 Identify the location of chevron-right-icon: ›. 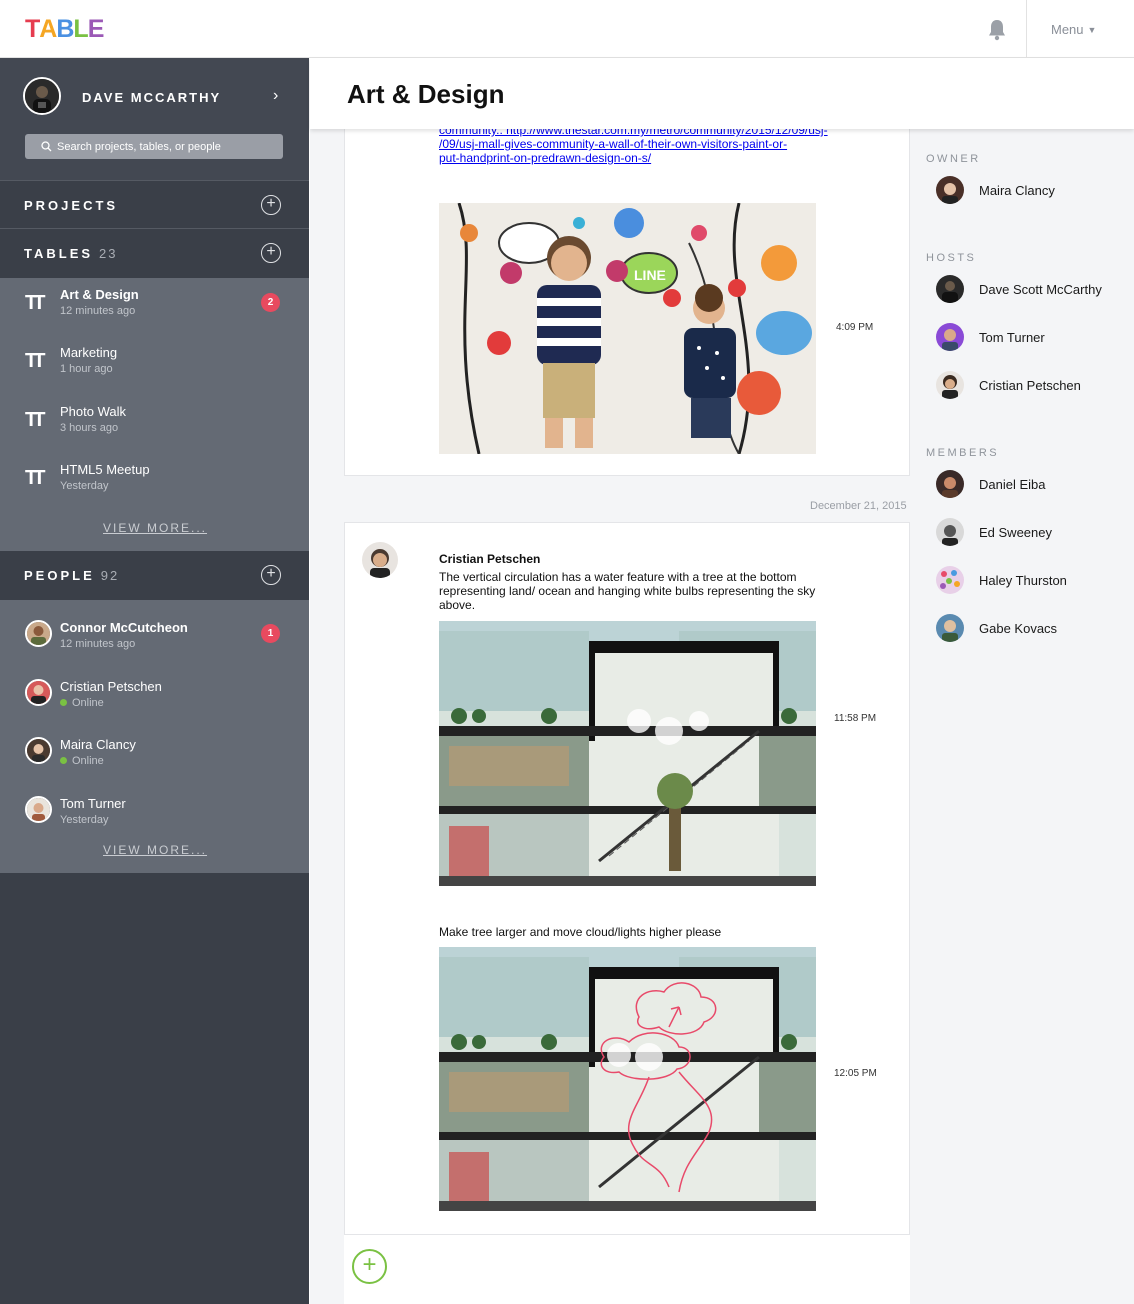
(275, 96).